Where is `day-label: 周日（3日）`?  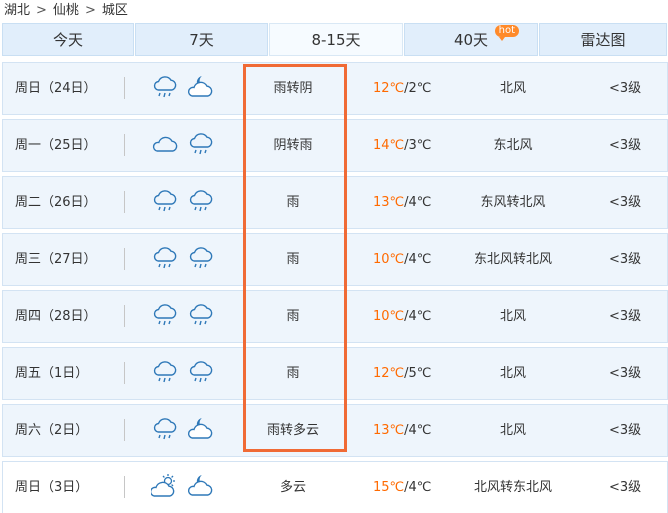 day-label: 周日（3日） is located at coordinates (52, 487).